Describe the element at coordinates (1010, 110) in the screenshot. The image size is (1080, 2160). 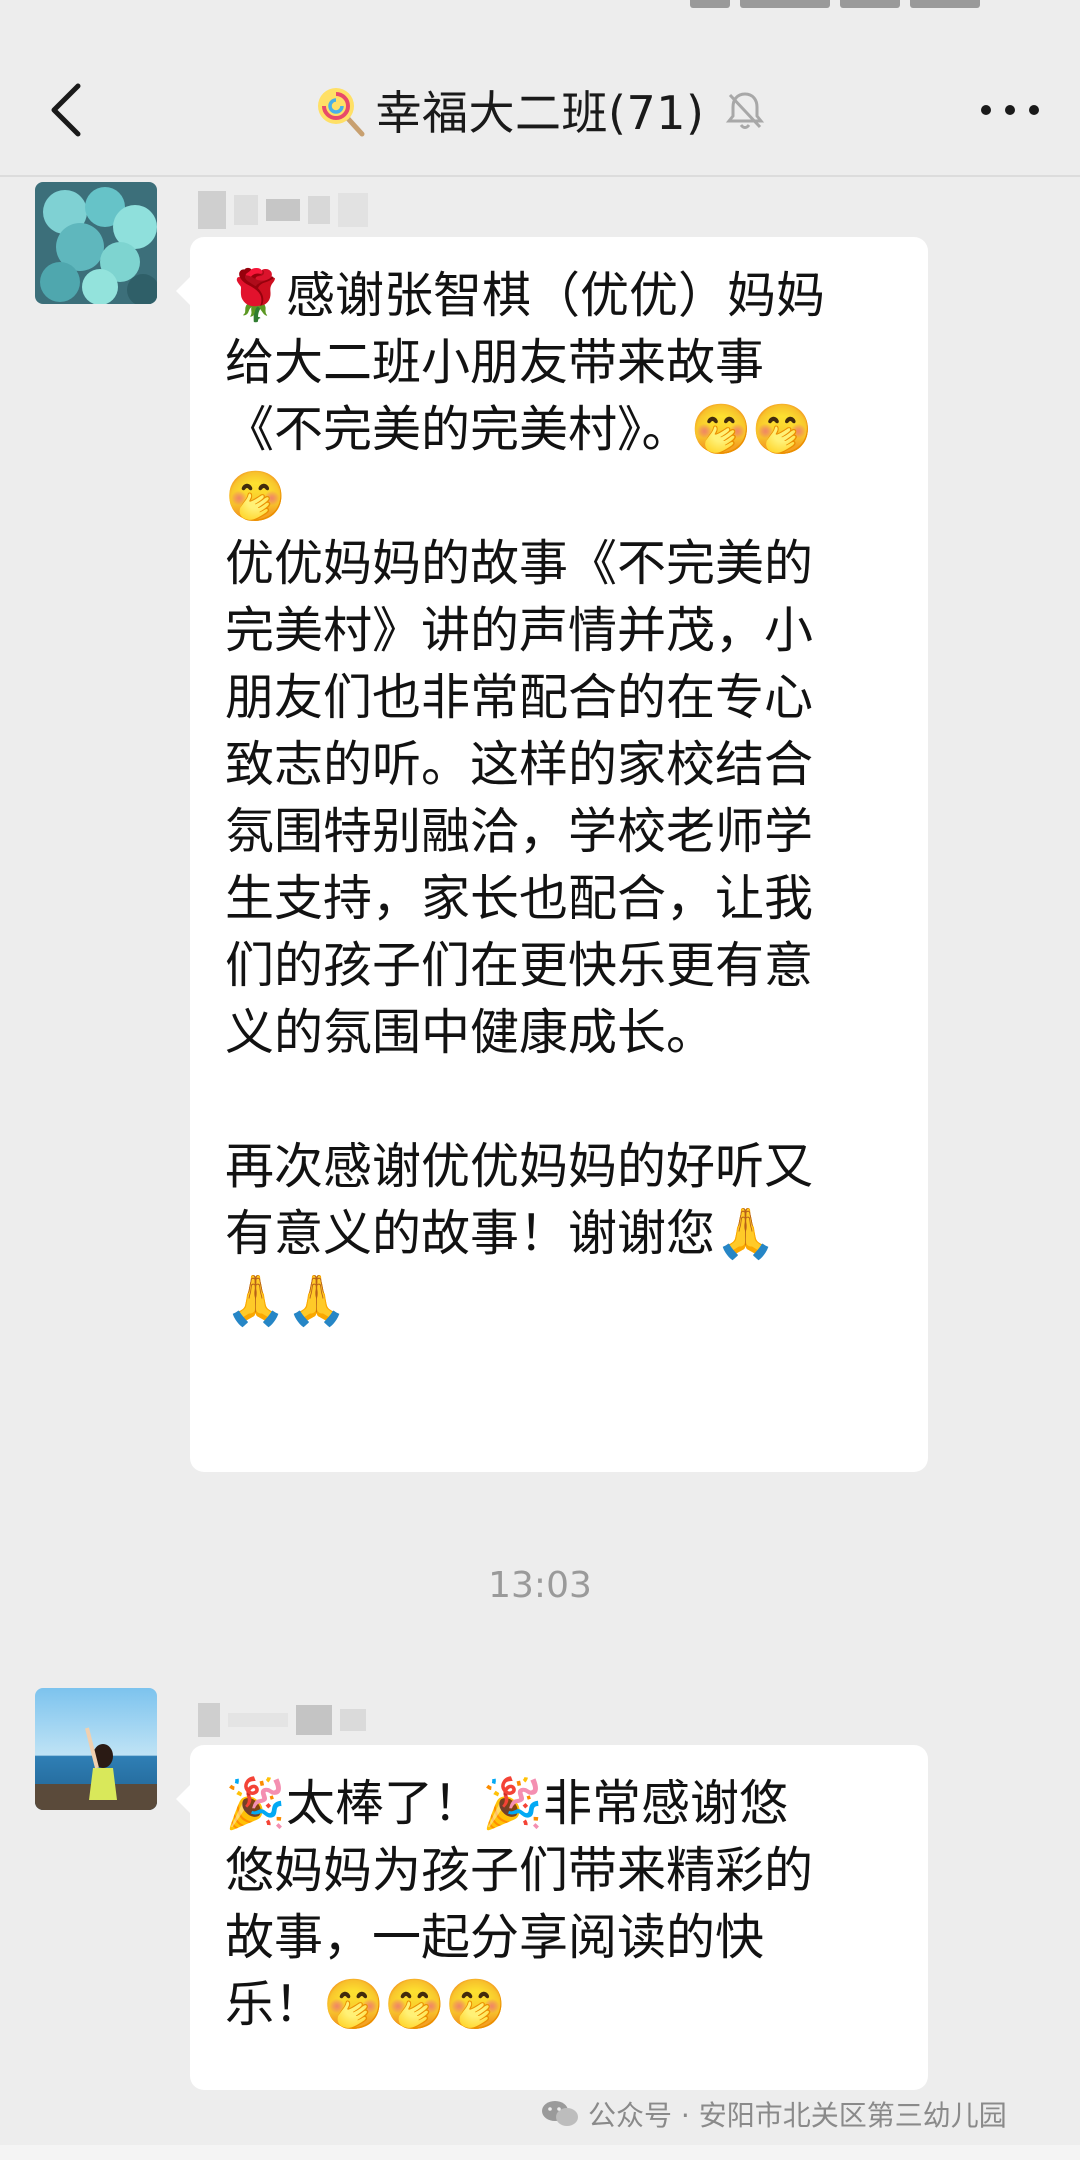
I see `more-dots-icon` at that location.